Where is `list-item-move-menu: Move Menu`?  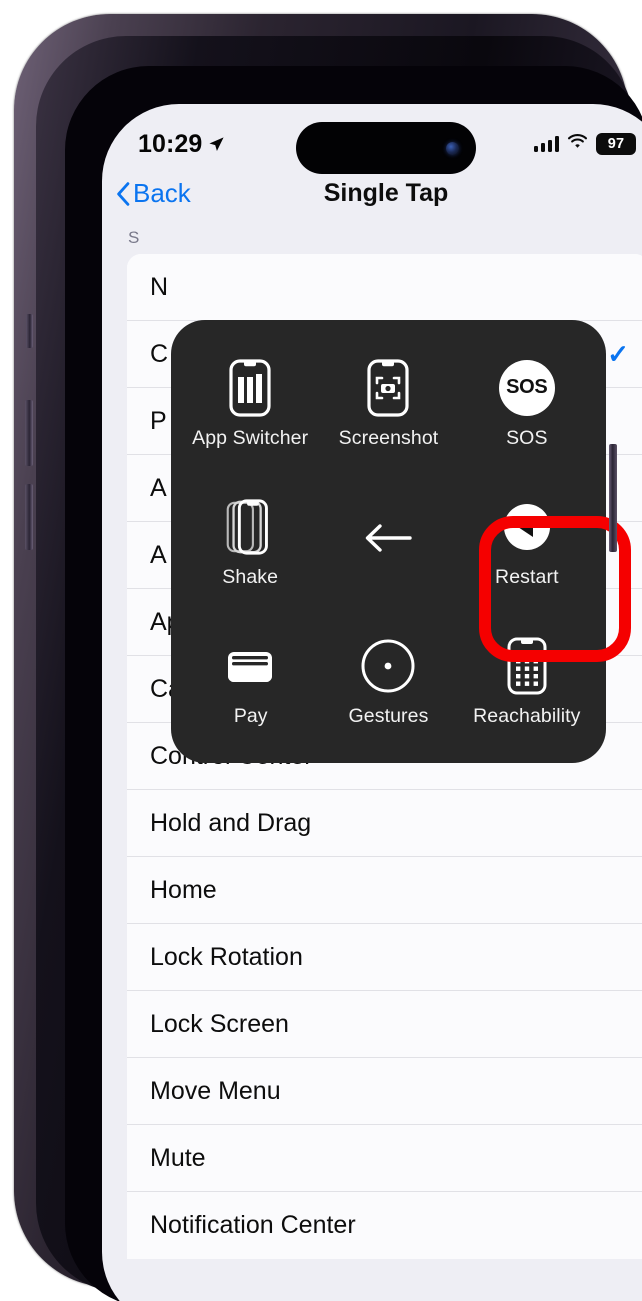
list-item-move-menu: Move Menu is located at coordinates (384, 1091).